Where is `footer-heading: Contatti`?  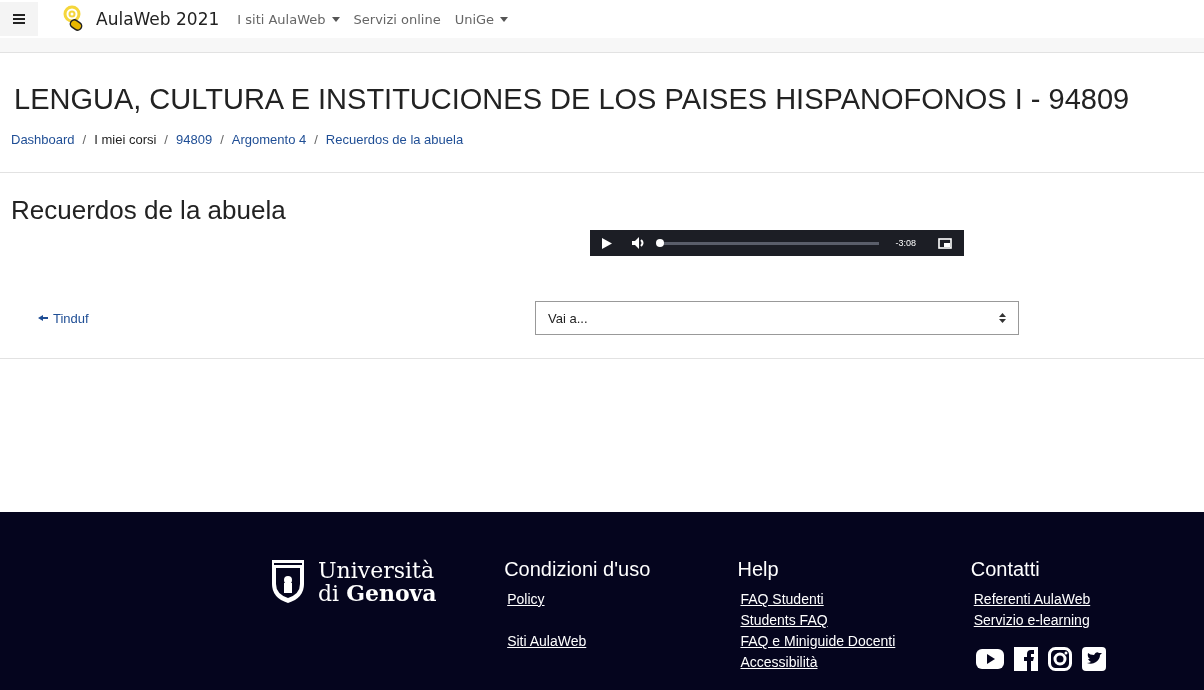
footer-heading: Contatti is located at coordinates (1005, 569).